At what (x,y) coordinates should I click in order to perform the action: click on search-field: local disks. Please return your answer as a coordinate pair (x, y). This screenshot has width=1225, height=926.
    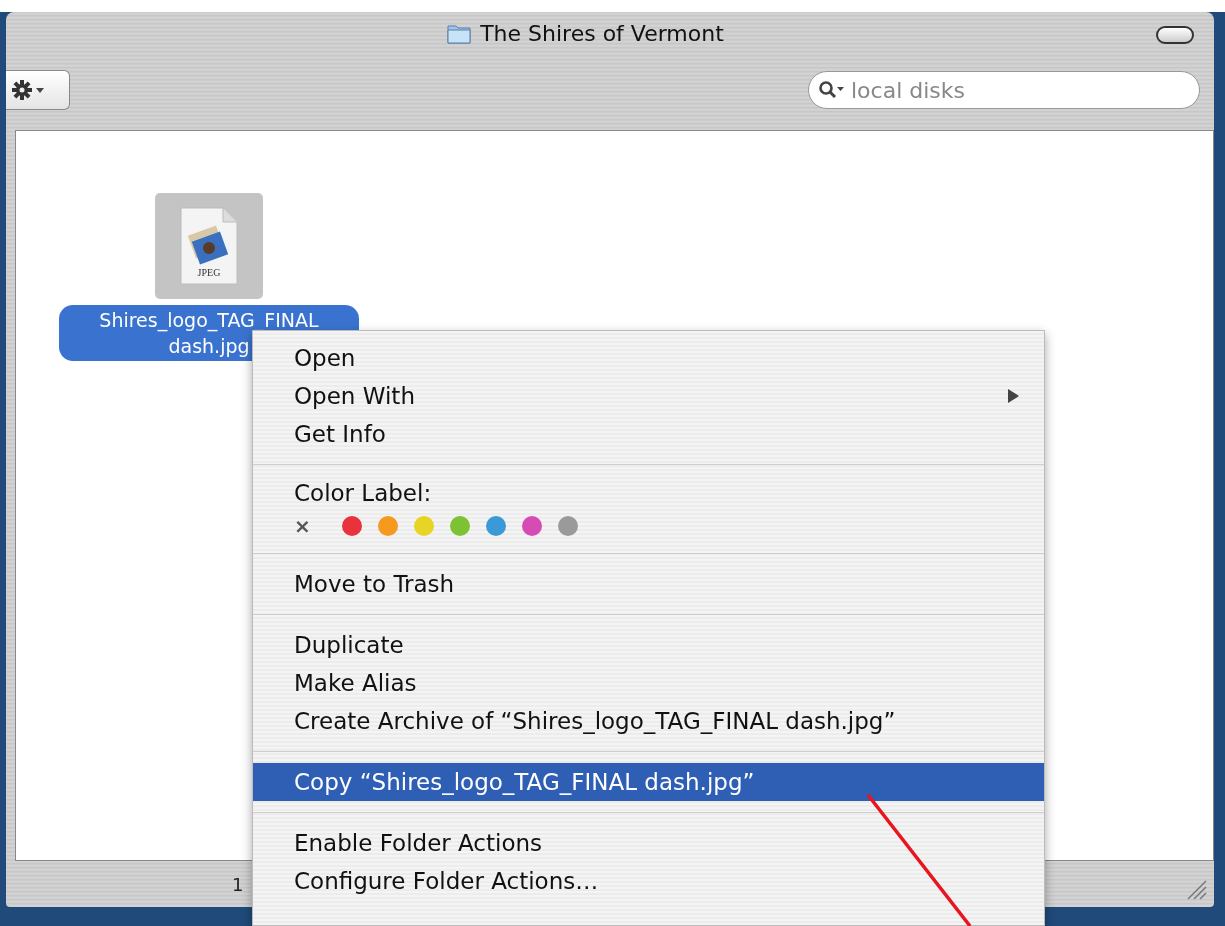
    Looking at the image, I should click on (1004, 90).